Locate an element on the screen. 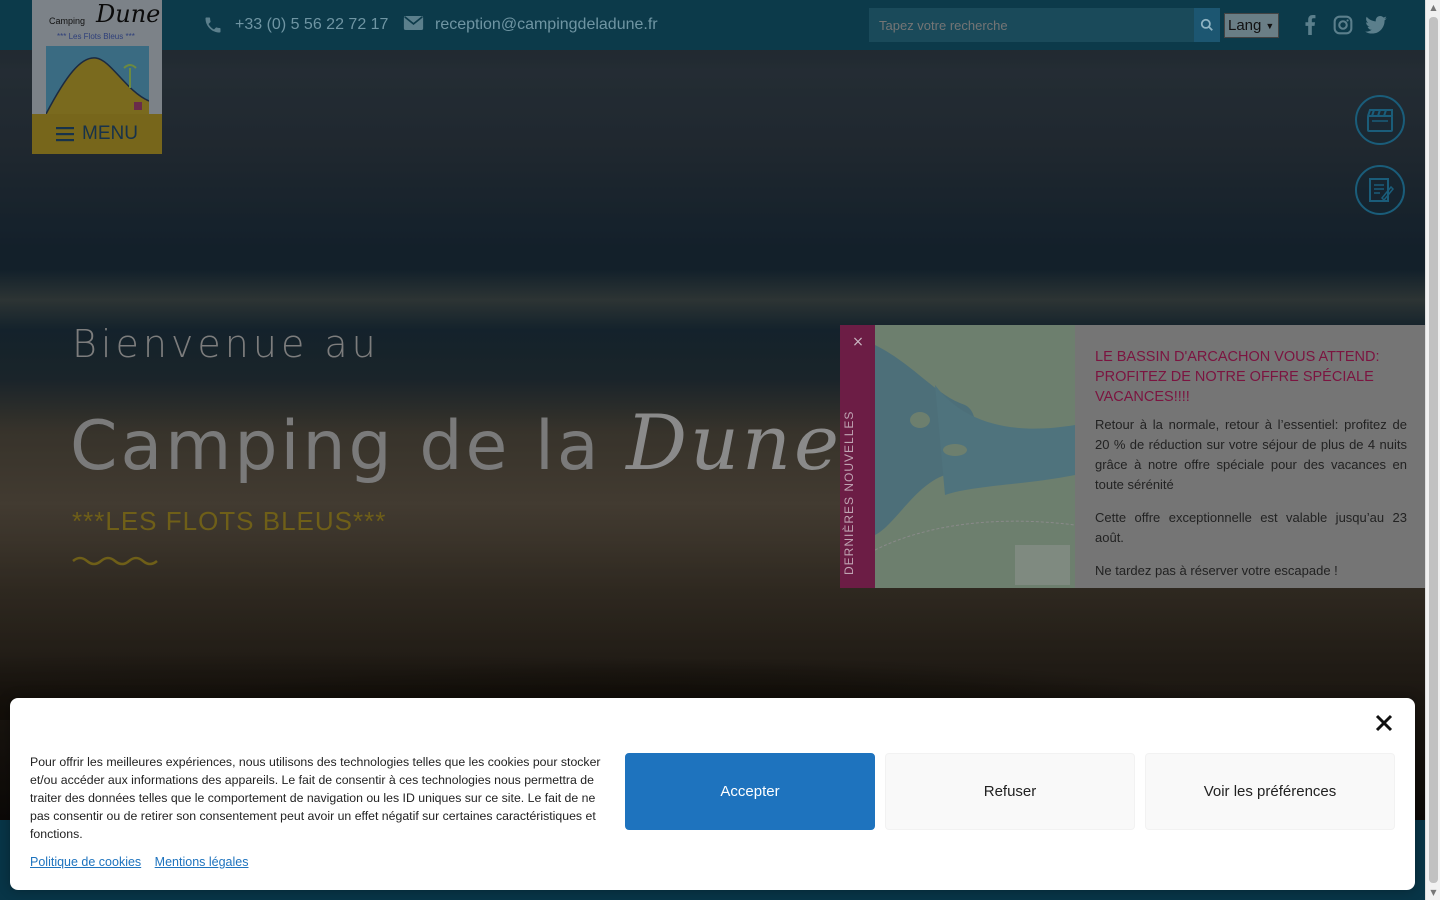  menu-label: MENU is located at coordinates (110, 133).